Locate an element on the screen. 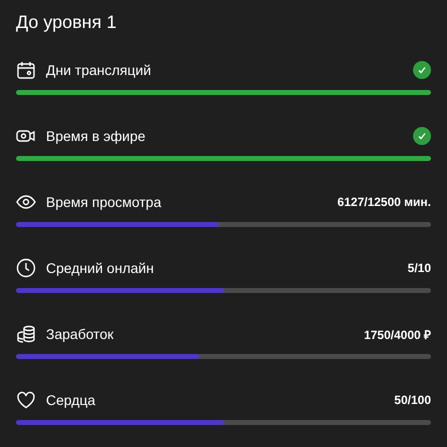  metric-label: Время в эфире is located at coordinates (96, 136).